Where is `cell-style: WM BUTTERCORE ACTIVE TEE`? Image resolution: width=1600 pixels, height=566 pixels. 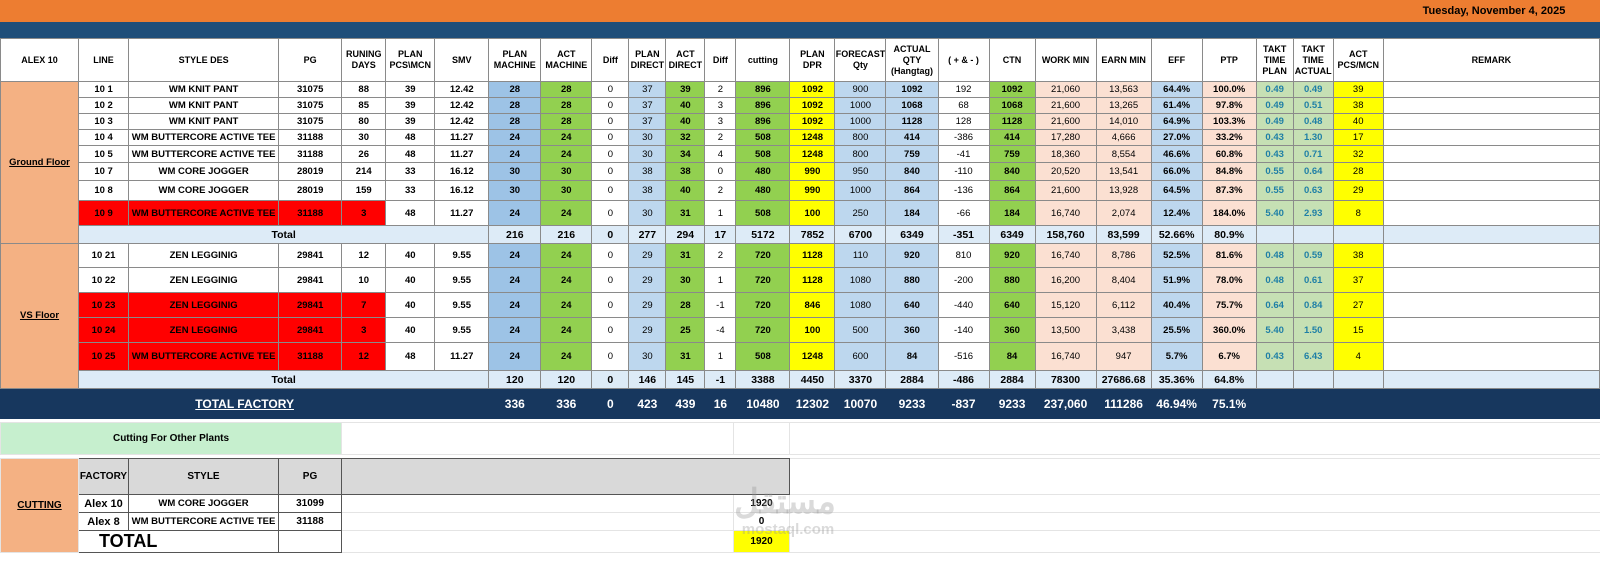 cell-style: WM BUTTERCORE ACTIVE TEE is located at coordinates (204, 154).